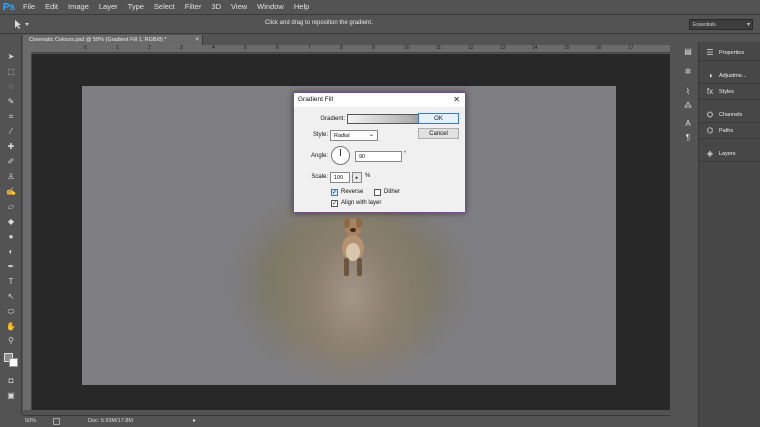 The height and width of the screenshot is (427, 760). I want to click on menu-type: Type, so click(136, 7).